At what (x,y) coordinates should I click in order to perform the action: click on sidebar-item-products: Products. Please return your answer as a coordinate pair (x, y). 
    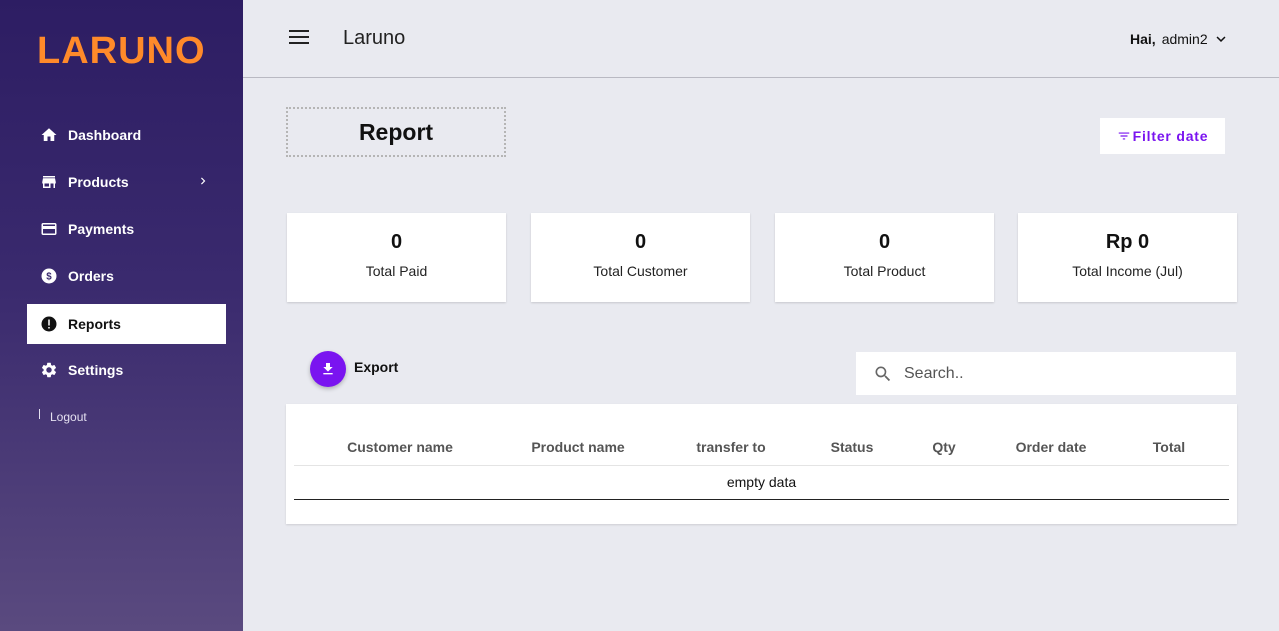
    Looking at the image, I should click on (126, 182).